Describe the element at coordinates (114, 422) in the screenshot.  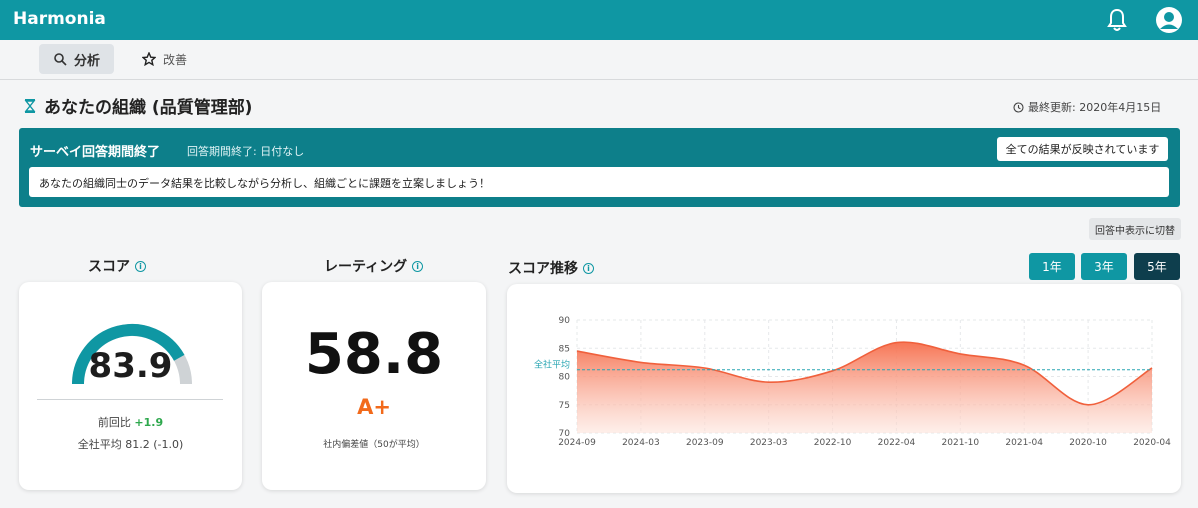
I see `prev-label: 前回比` at that location.